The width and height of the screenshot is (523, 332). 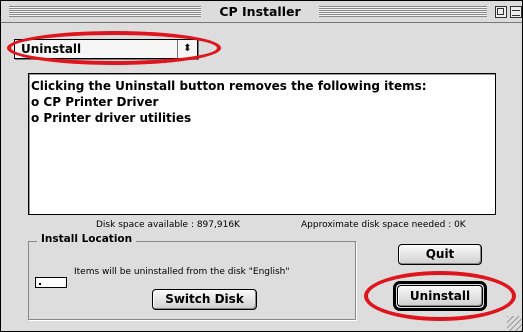 I want to click on collapse-box-icon, so click(x=516, y=12).